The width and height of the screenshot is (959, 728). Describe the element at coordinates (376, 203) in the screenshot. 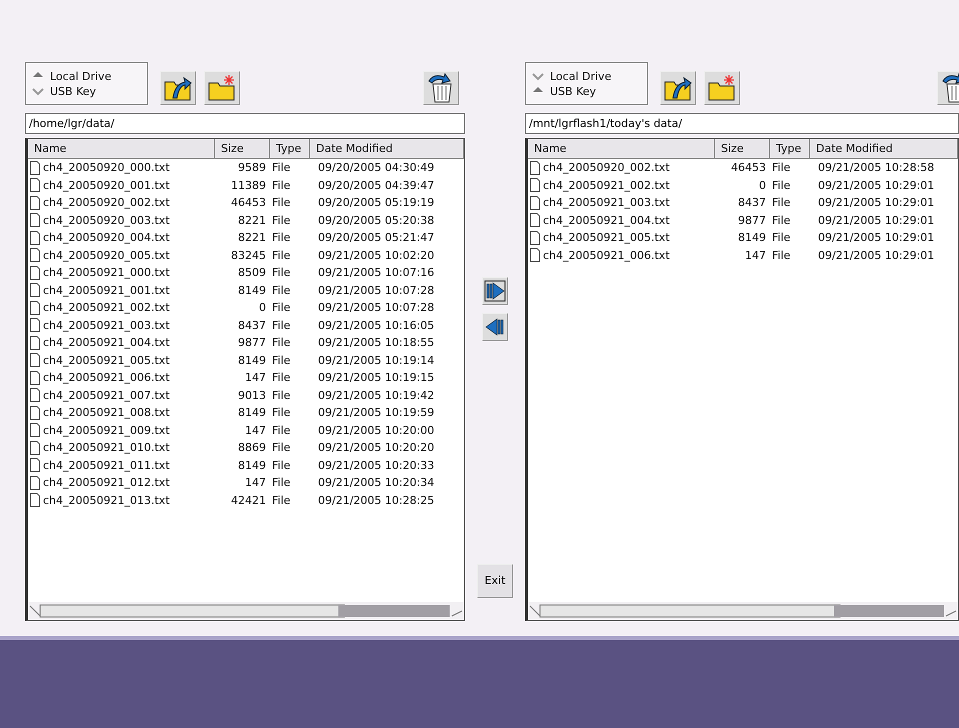

I see `table-cell-text: 09/20/2005 05:19:19` at that location.